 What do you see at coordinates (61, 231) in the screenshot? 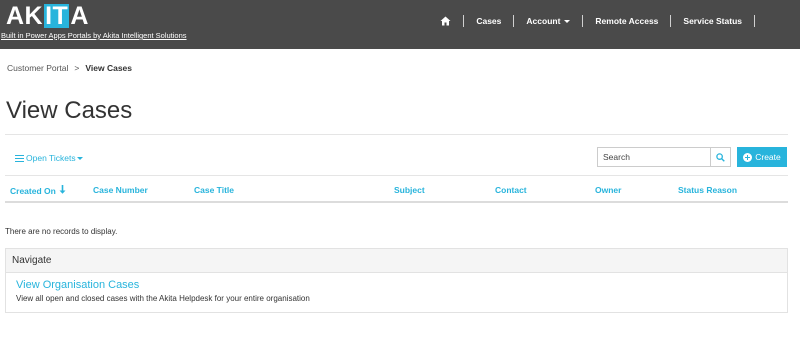
I see `empty-table-message: There are no records to display.` at bounding box center [61, 231].